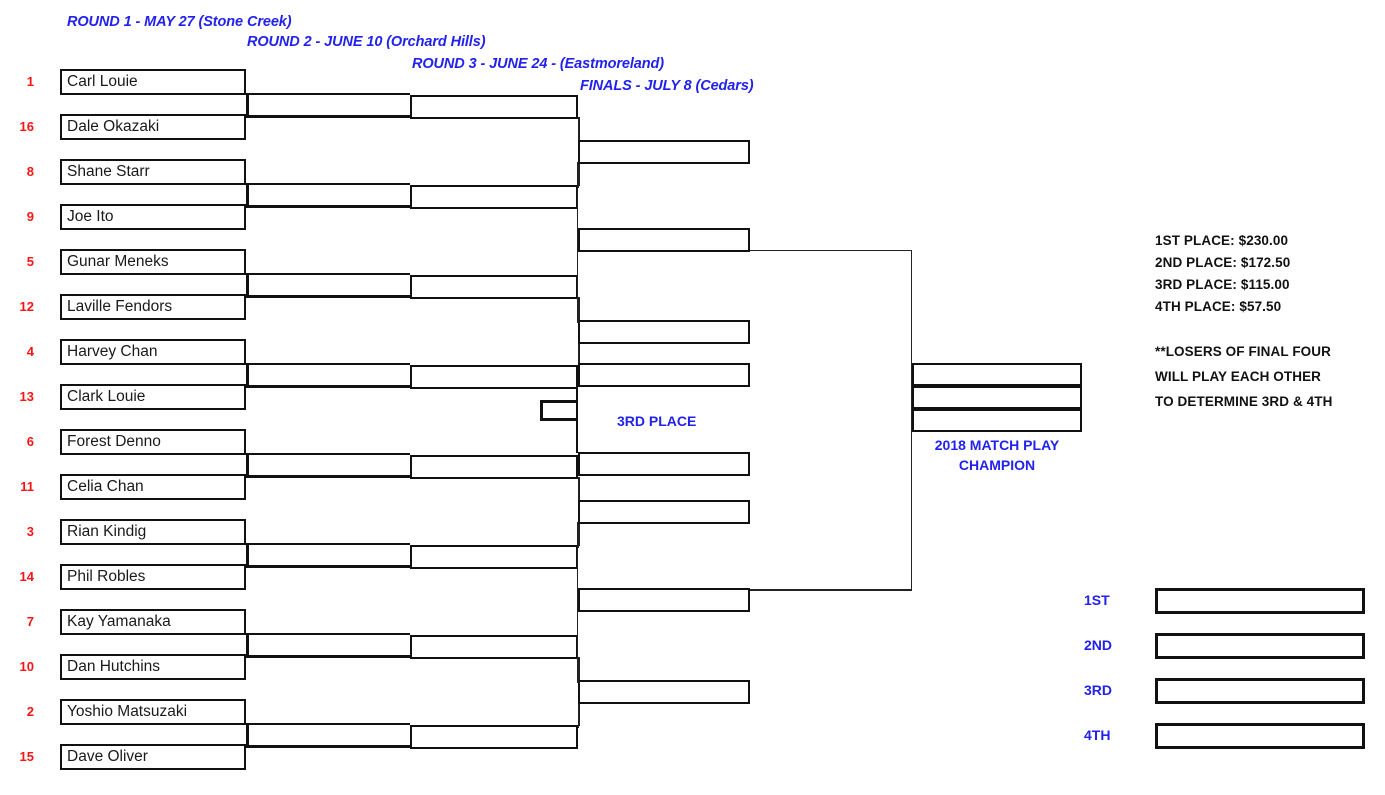  What do you see at coordinates (1218, 306) in the screenshot?
I see `prize-line-4: 4TH PLACE: $57.50` at bounding box center [1218, 306].